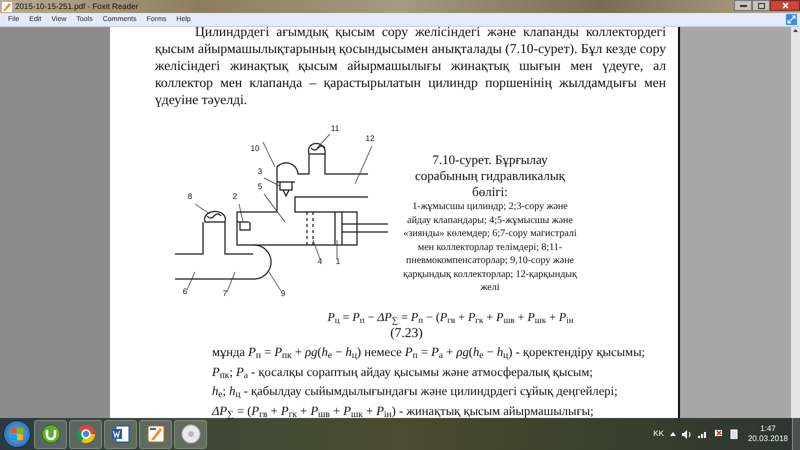  I want to click on definition-line: P$_{пк}$; P$_{а}$ - қосалқы сораптың айдау қысымы және атмосфералық қысым;, so click(403, 373).